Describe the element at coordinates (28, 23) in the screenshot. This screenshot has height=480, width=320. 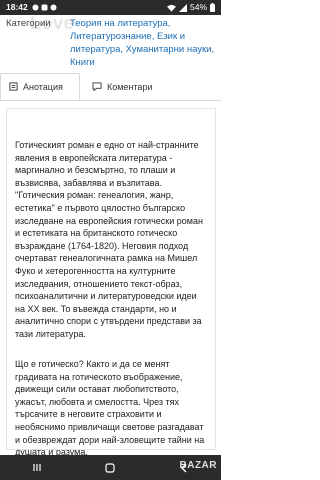
I see `categories-label: Категории` at that location.